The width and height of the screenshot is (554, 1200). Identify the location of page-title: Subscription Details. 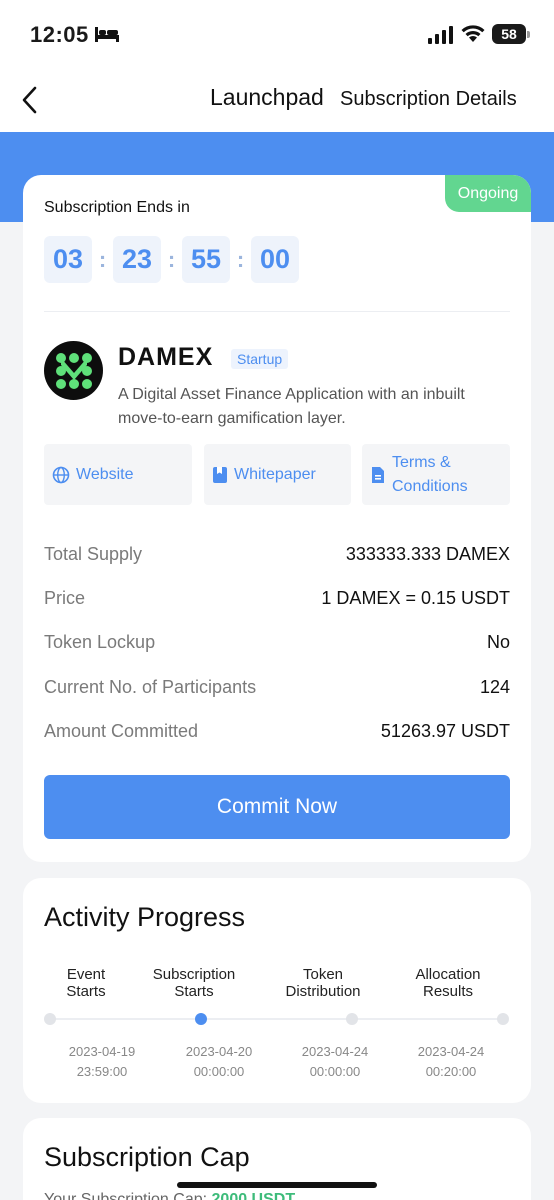
(428, 99).